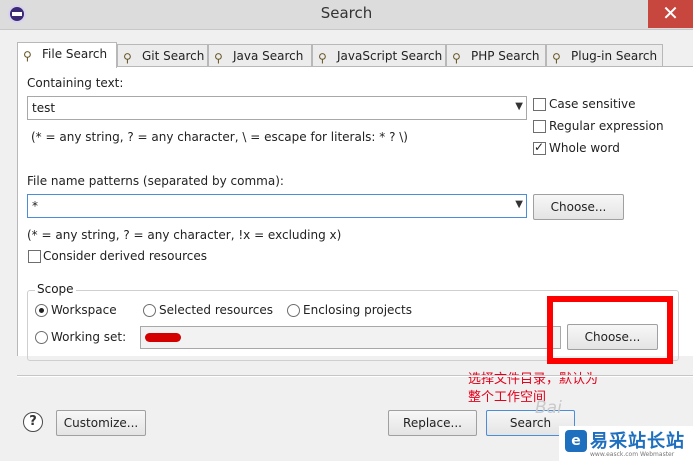 This screenshot has height=461, width=693. I want to click on php-search-icon: ⚲, so click(456, 58).